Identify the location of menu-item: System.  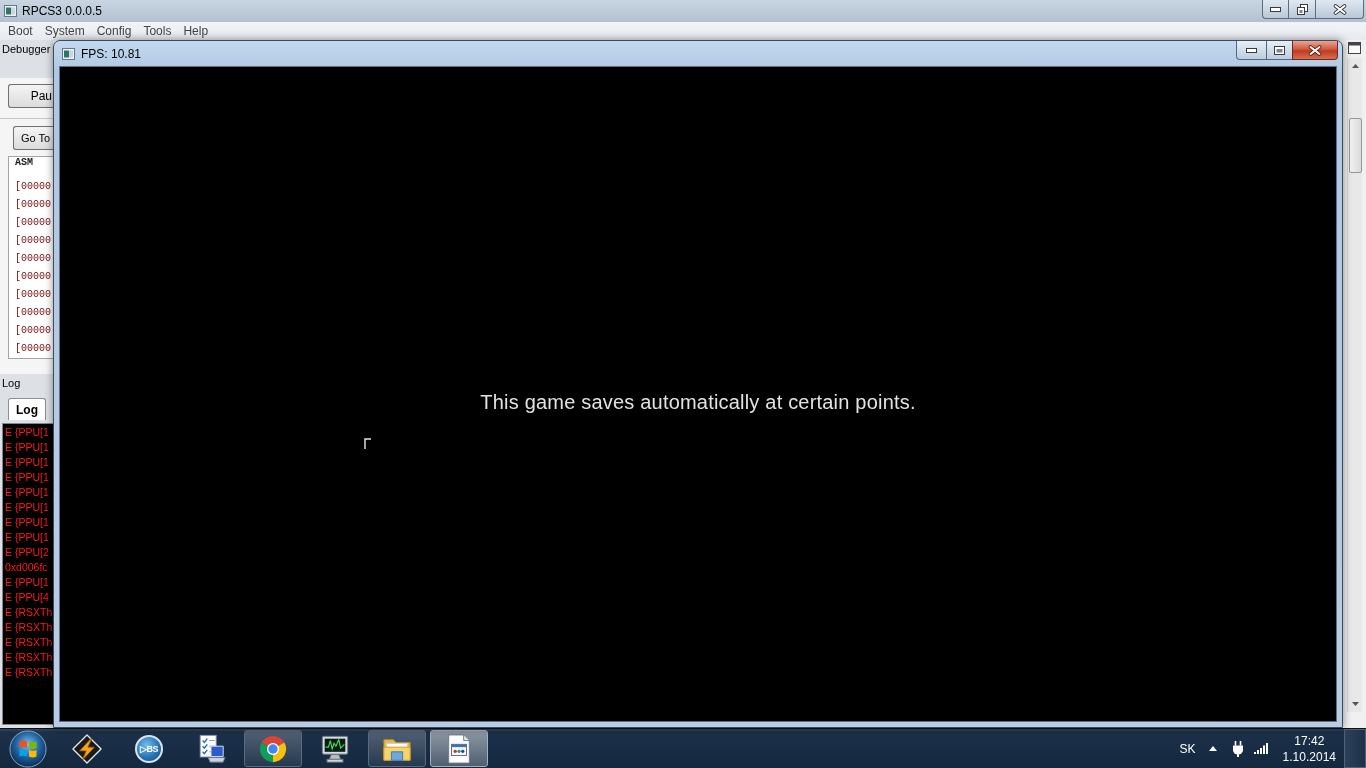
(64, 31).